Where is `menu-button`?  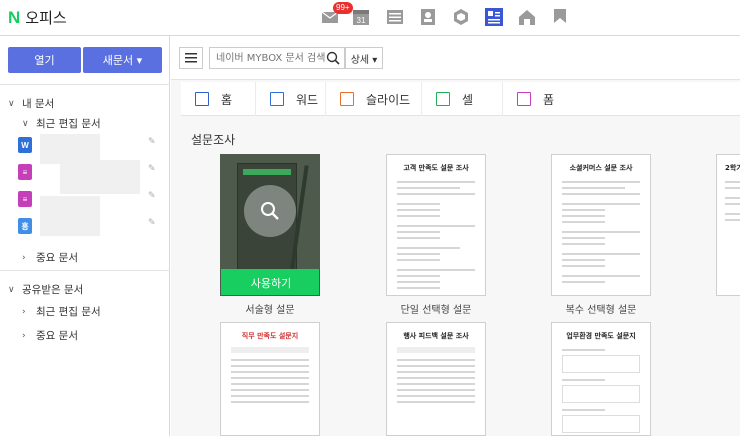
menu-button is located at coordinates (191, 58).